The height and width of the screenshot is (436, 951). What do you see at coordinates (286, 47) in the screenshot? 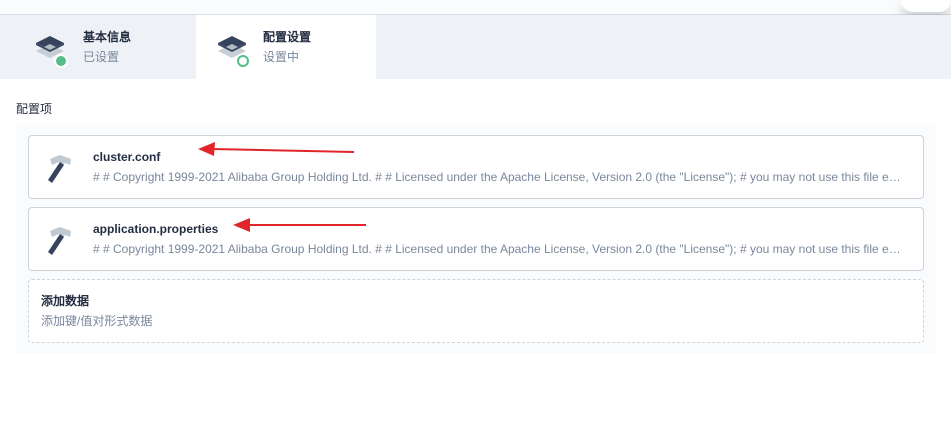
I see `step-config-settings: 配置设置 设置中` at bounding box center [286, 47].